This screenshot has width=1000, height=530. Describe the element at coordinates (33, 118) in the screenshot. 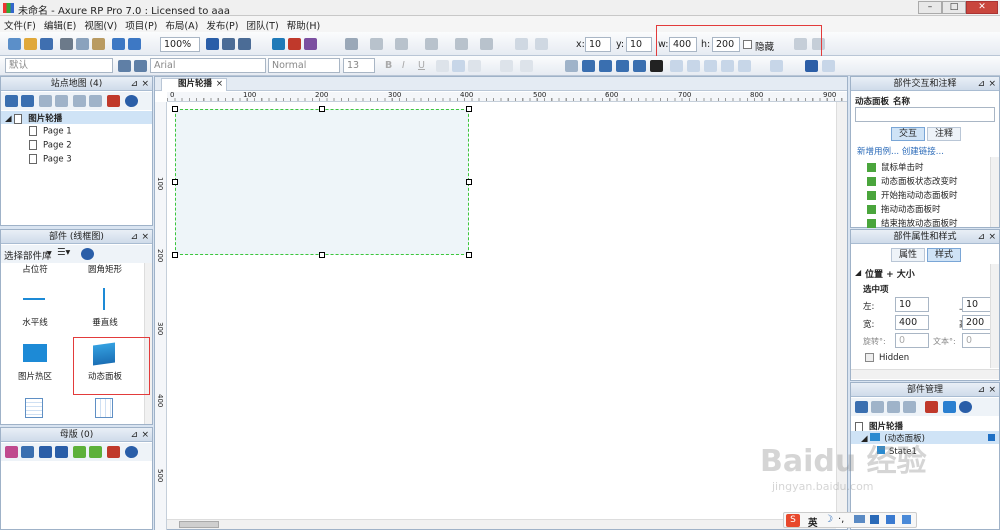

I see `tree-root: ◢ 图片轮播` at that location.